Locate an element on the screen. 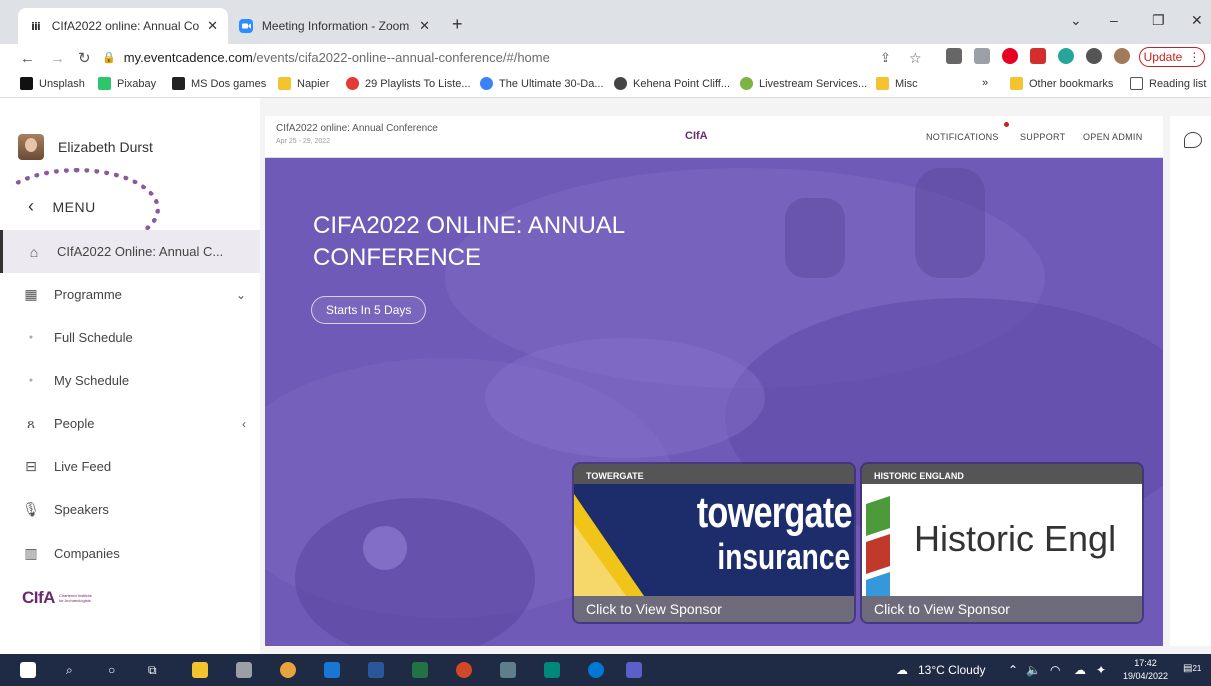  chrome-icon is located at coordinates (288, 670).